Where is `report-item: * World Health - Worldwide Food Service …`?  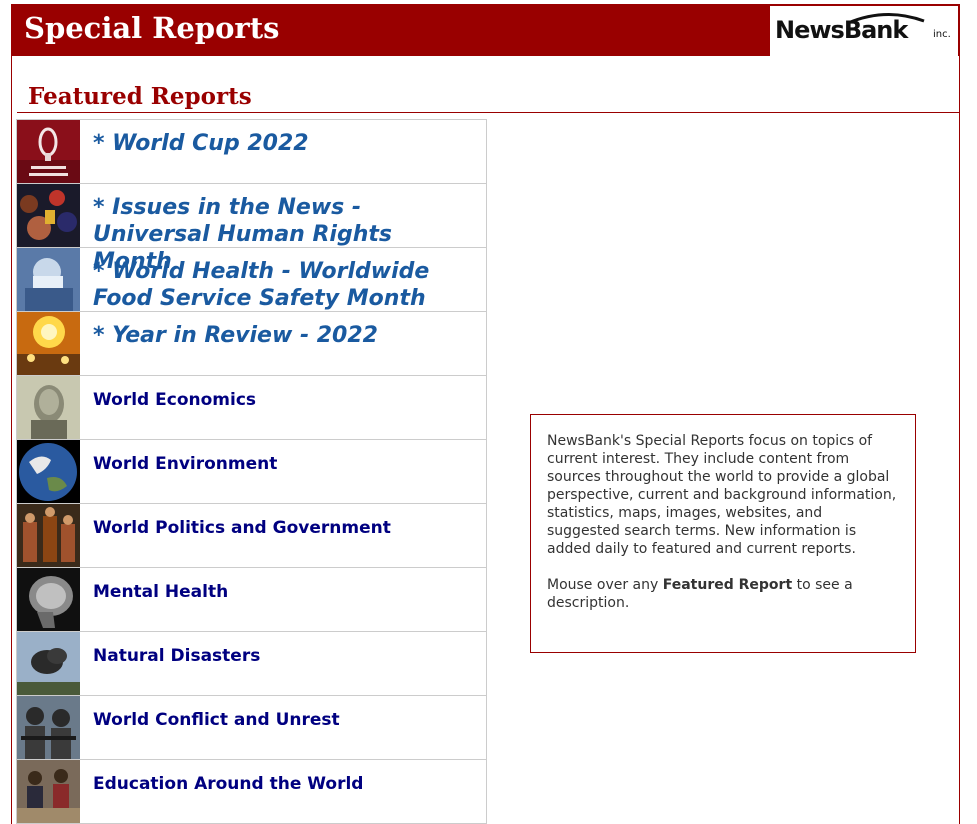 report-item: * World Health - Worldwide Food Service … is located at coordinates (251, 280).